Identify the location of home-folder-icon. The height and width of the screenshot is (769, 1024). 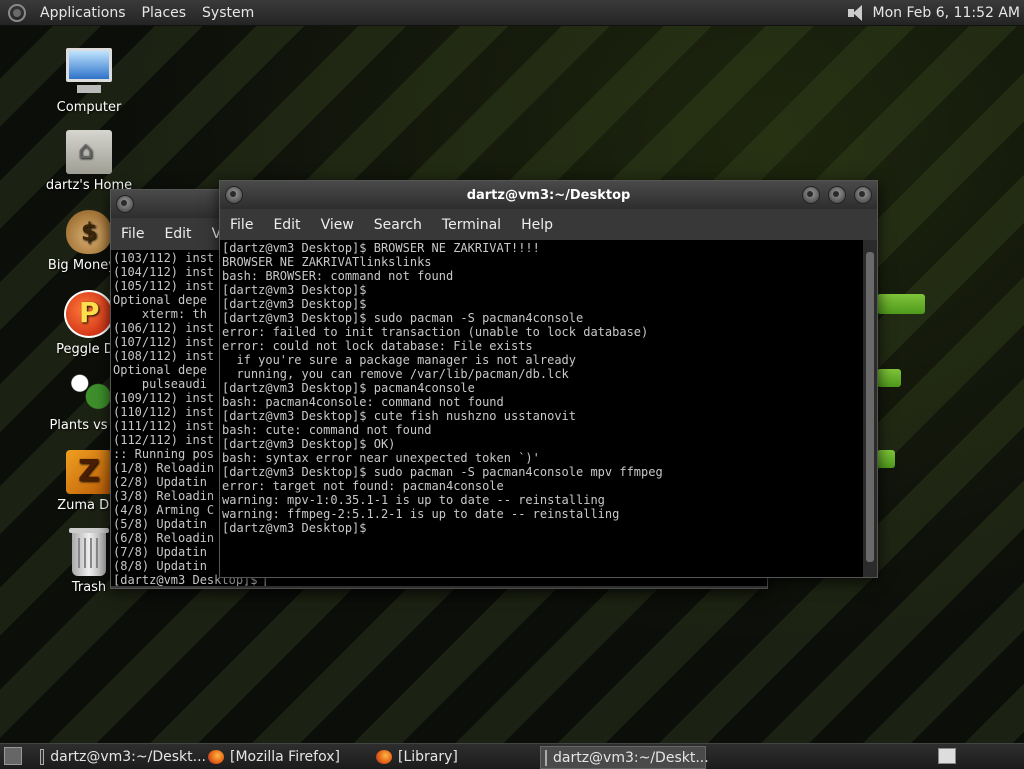
(89, 152).